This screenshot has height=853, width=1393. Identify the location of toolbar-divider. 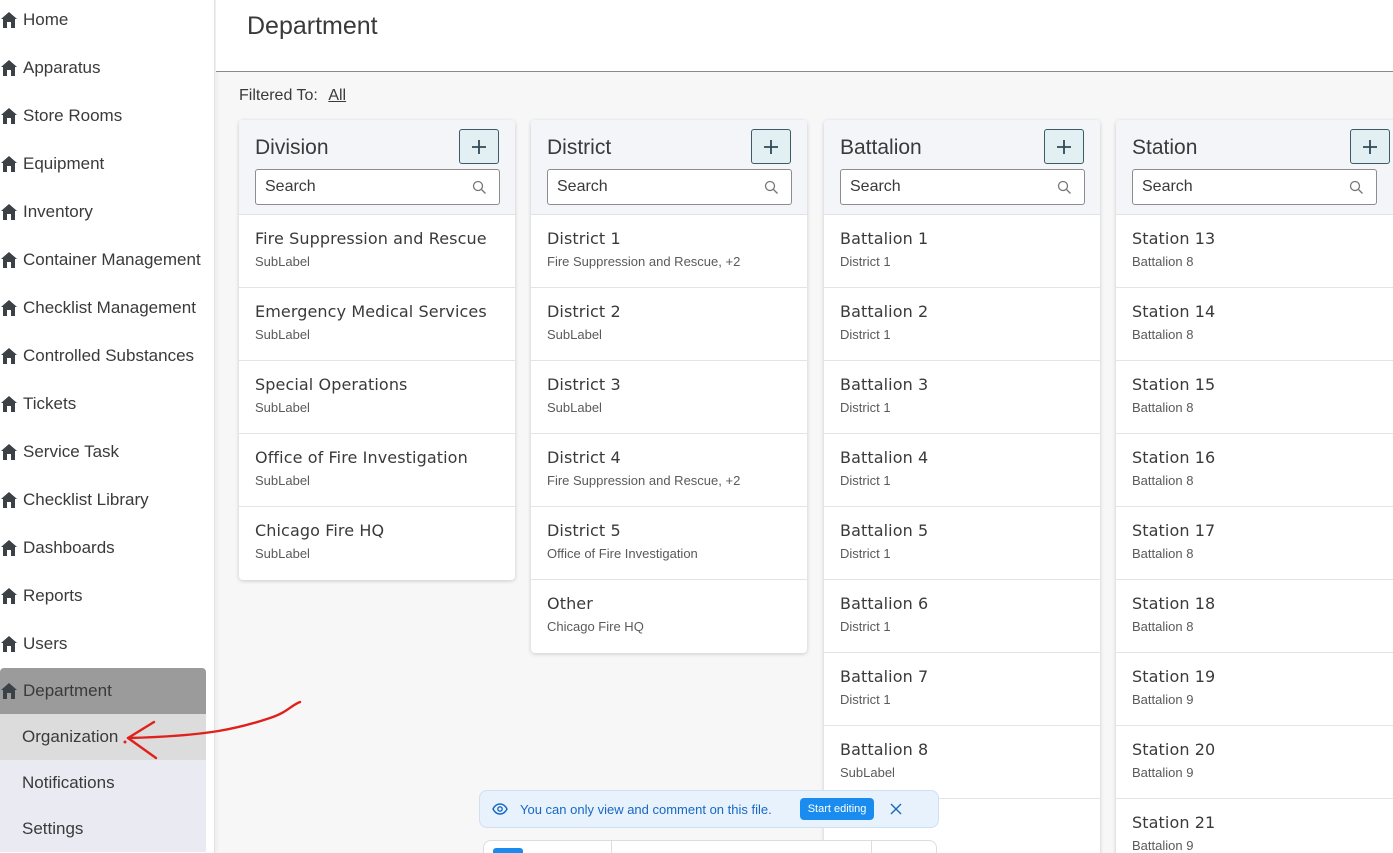
(871, 847).